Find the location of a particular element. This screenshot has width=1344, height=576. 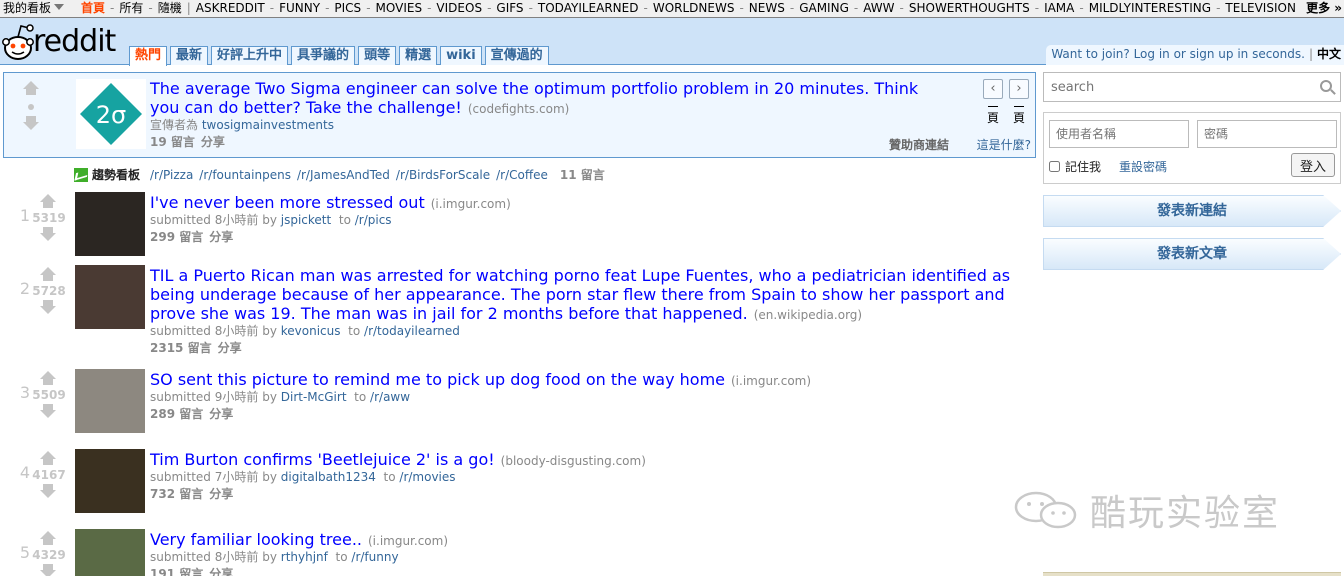

comments-link: 299 留言 is located at coordinates (176, 237).